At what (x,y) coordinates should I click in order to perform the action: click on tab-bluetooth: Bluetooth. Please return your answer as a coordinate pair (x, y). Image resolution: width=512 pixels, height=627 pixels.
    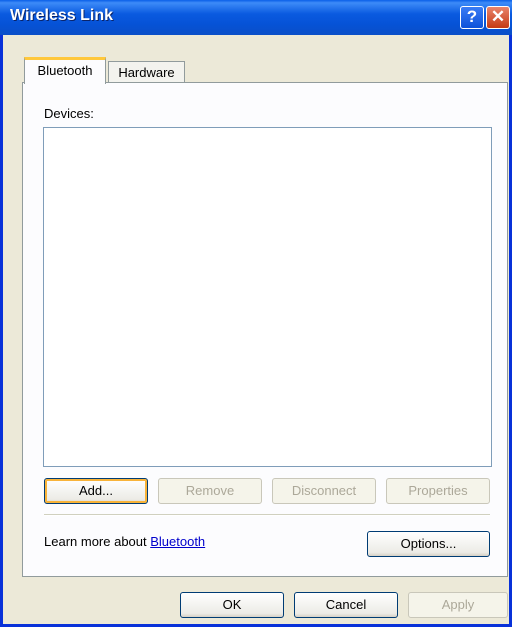
    Looking at the image, I should click on (65, 70).